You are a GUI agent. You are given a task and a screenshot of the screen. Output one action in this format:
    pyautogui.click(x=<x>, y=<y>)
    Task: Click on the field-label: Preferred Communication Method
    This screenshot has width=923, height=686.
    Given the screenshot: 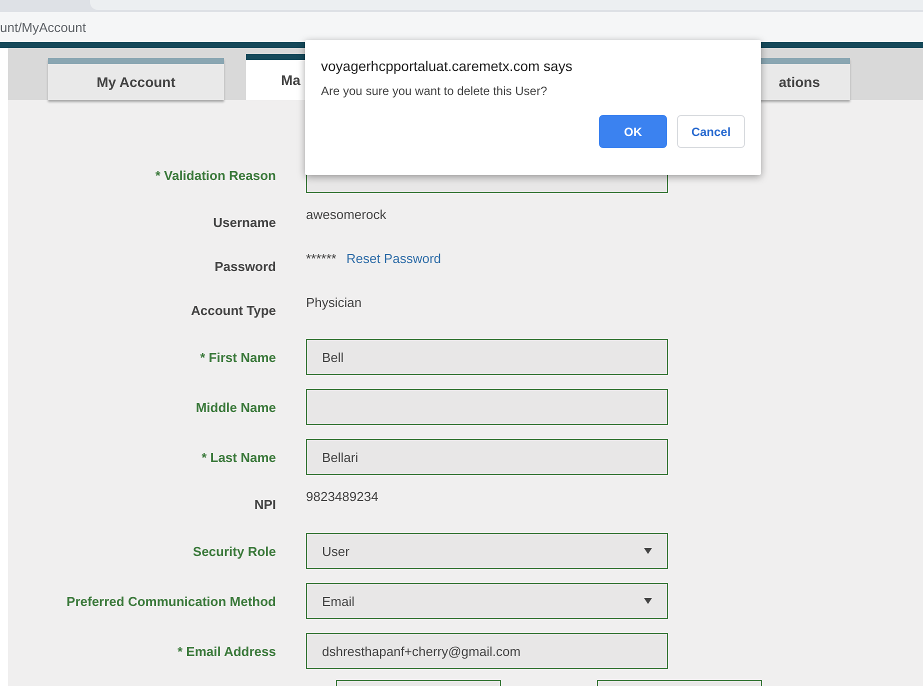 What is the action you would take?
    pyautogui.click(x=171, y=601)
    